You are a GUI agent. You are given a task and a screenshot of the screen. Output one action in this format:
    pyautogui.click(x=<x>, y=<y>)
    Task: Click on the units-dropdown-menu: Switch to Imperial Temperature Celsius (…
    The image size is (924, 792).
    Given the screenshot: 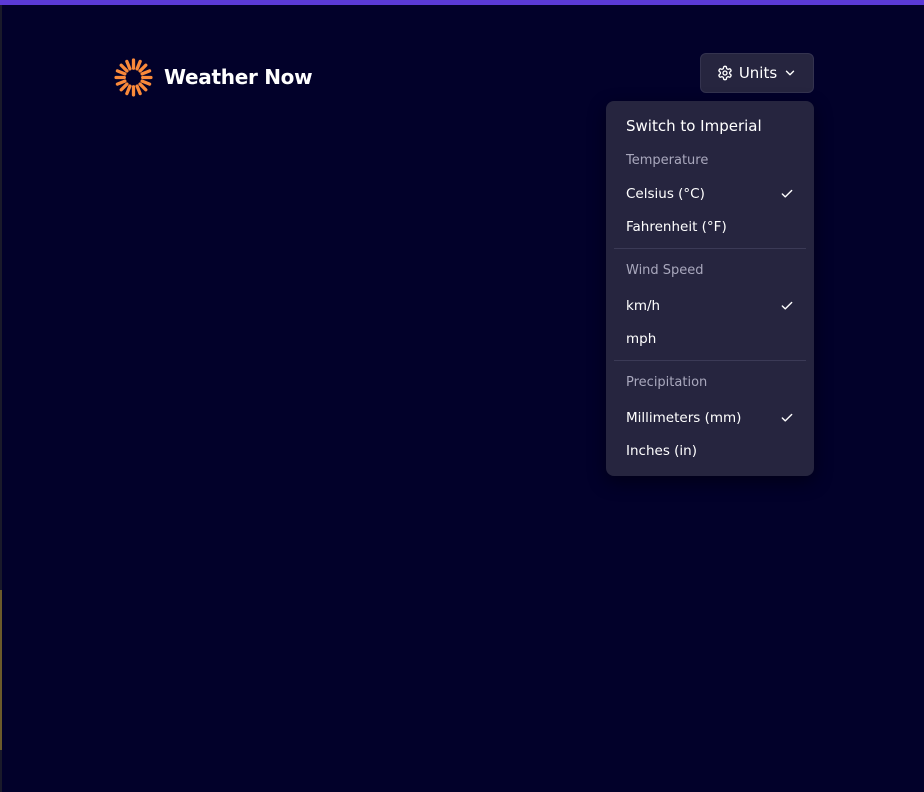 What is the action you would take?
    pyautogui.click(x=710, y=288)
    